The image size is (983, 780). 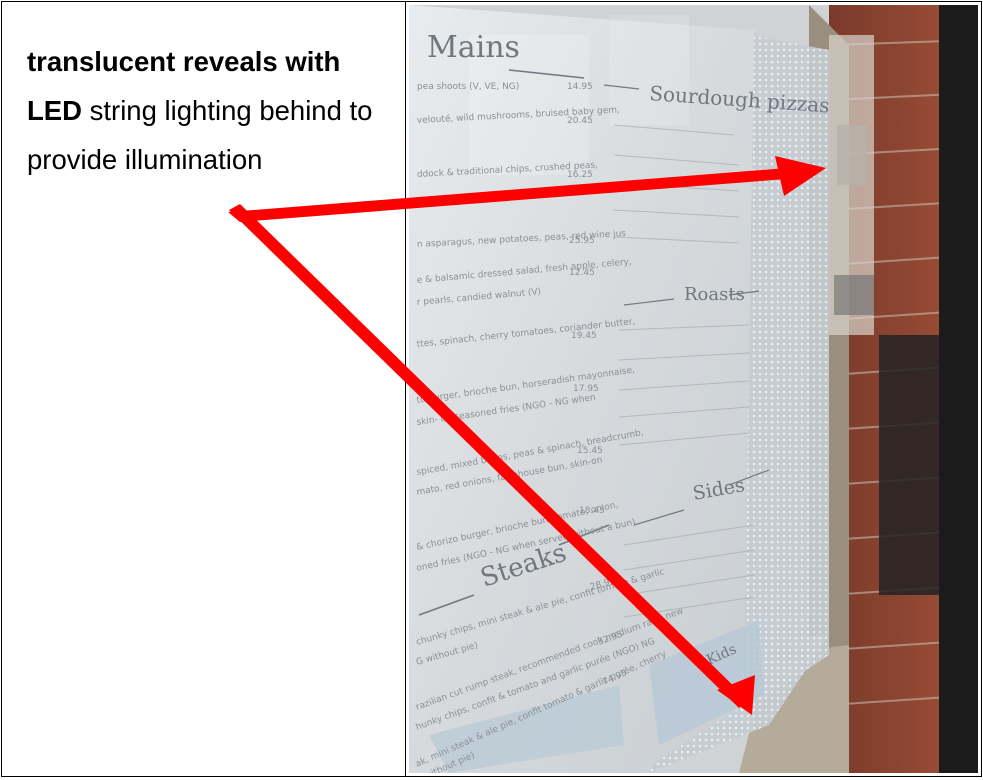 I want to click on menu-price: 19.45, so click(x=584, y=336).